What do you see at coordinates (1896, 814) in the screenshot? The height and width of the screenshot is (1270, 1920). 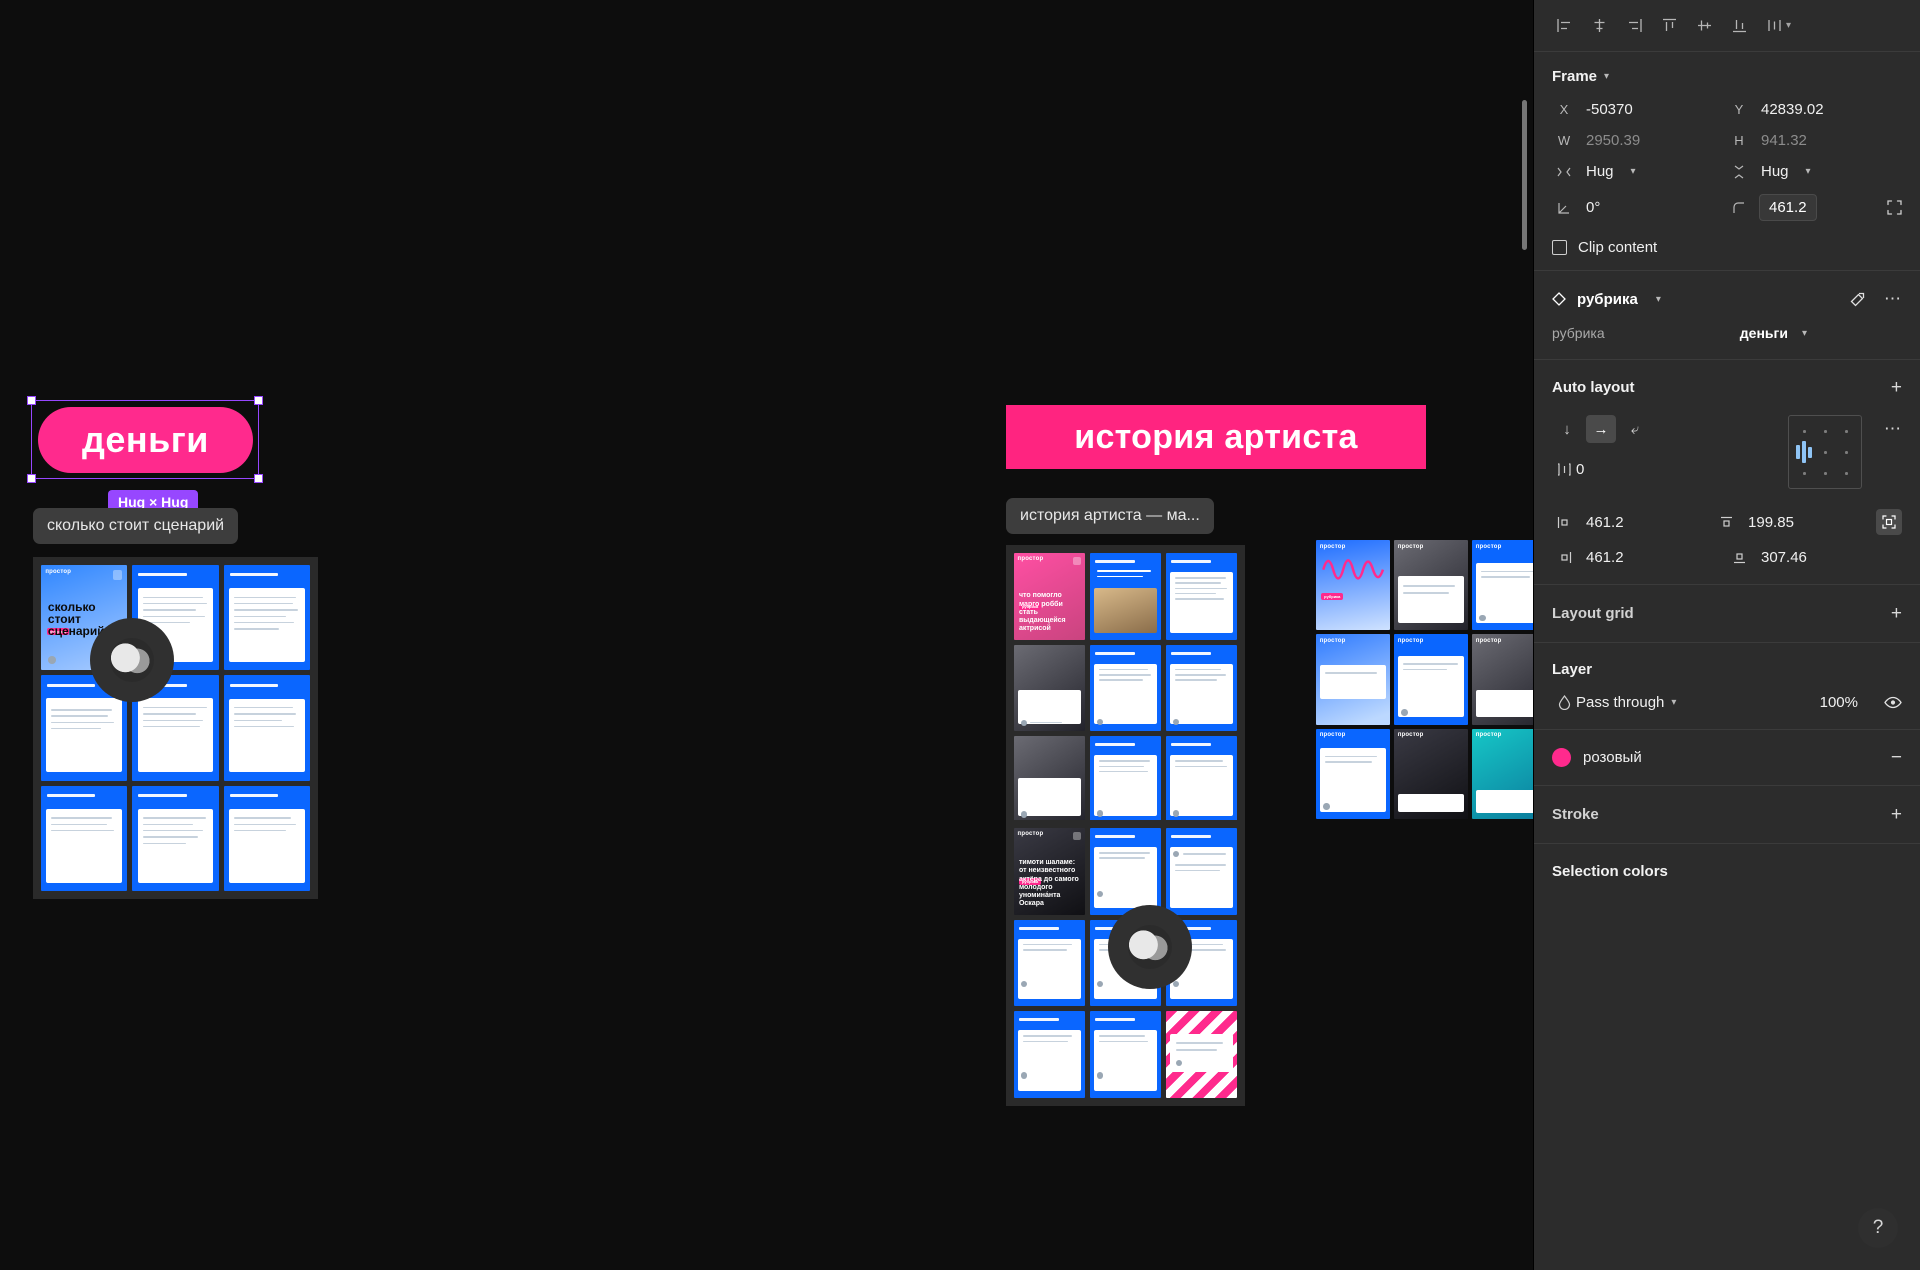 I see `add-stroke-icon: +` at bounding box center [1896, 814].